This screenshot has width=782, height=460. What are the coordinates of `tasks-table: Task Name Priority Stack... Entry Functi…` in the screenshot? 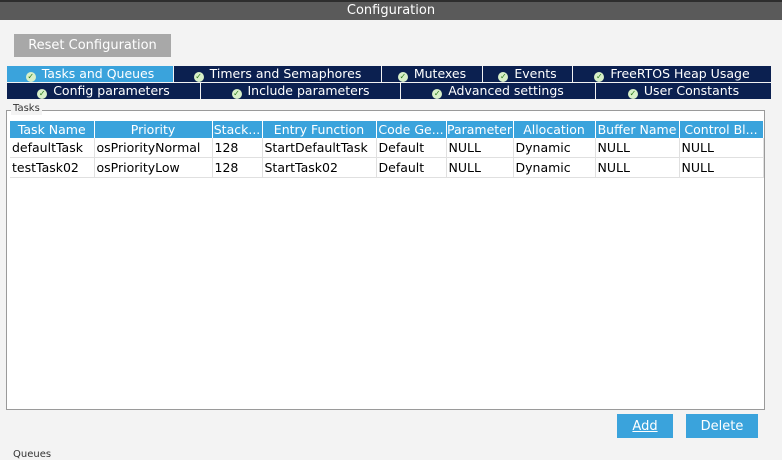 It's located at (387, 149).